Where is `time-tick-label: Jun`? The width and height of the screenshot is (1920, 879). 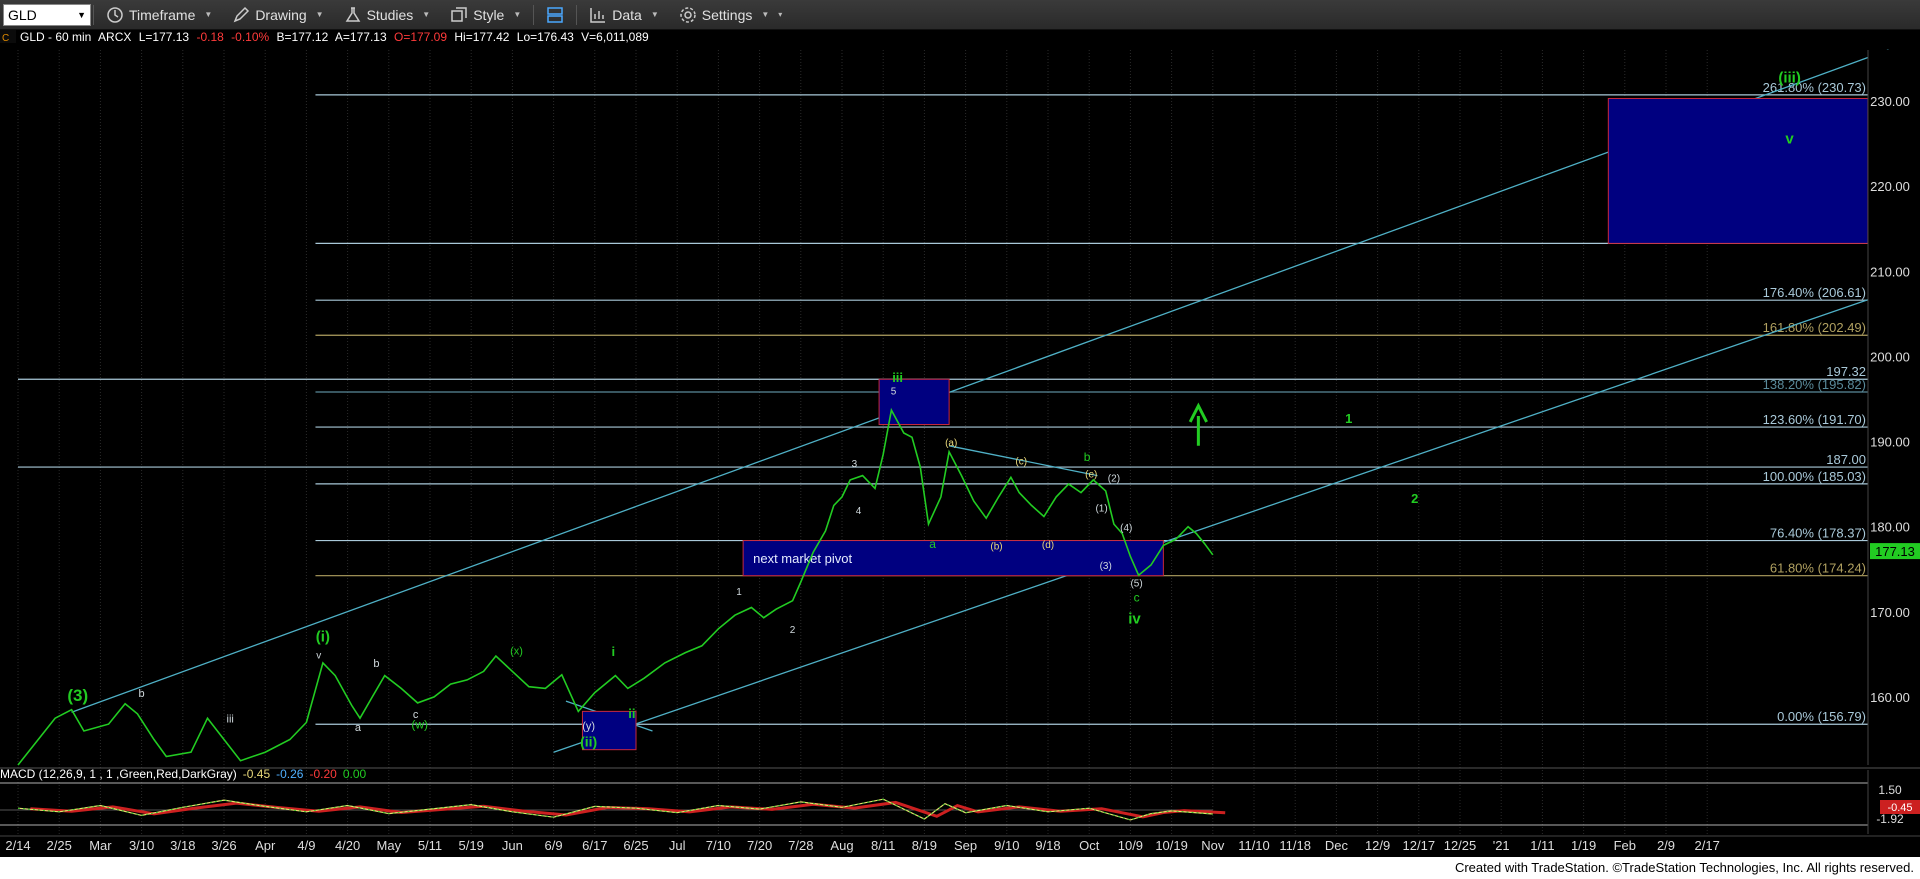
time-tick-label: Jun is located at coordinates (512, 845).